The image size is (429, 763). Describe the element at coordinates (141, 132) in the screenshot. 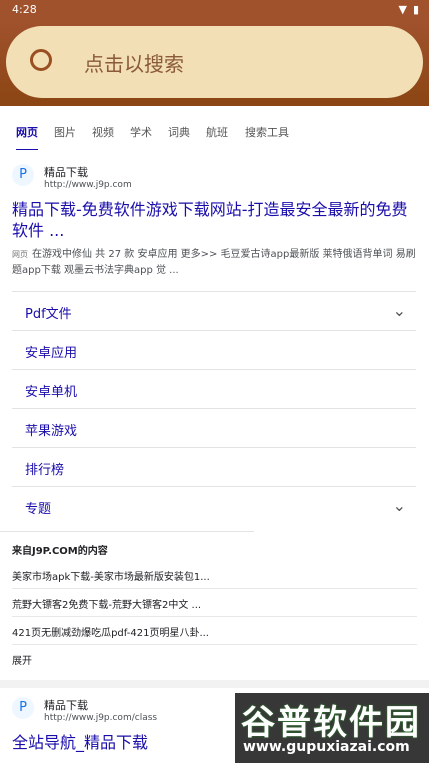

I see `tab-academic: 学术` at that location.